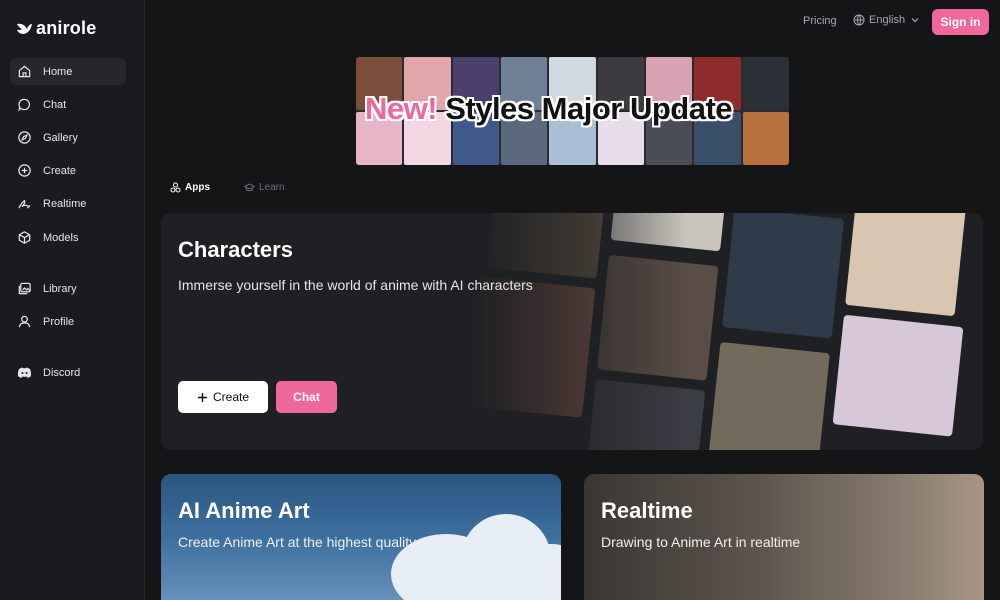 This screenshot has width=1000, height=600. What do you see at coordinates (55, 104) in the screenshot?
I see `sidebar-item-label: Chat` at bounding box center [55, 104].